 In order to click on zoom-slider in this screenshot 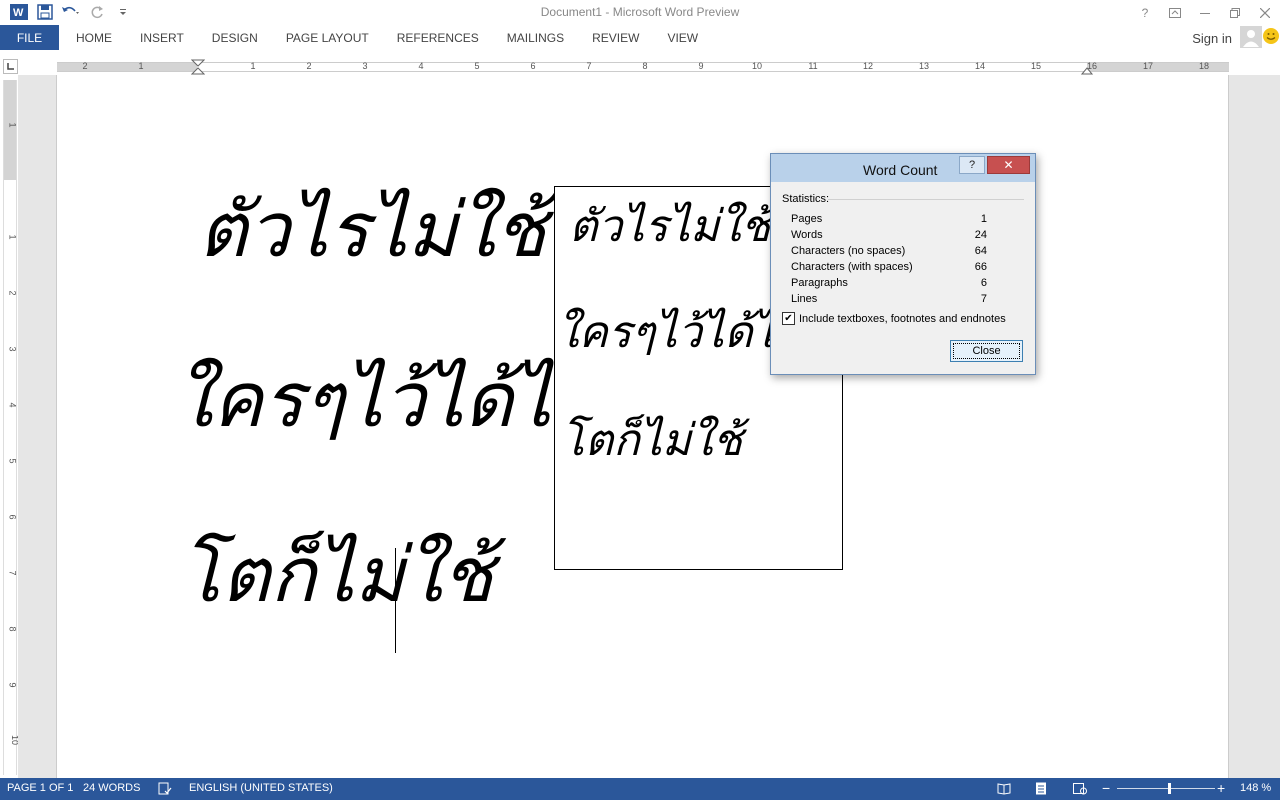, I will do `click(1166, 788)`.